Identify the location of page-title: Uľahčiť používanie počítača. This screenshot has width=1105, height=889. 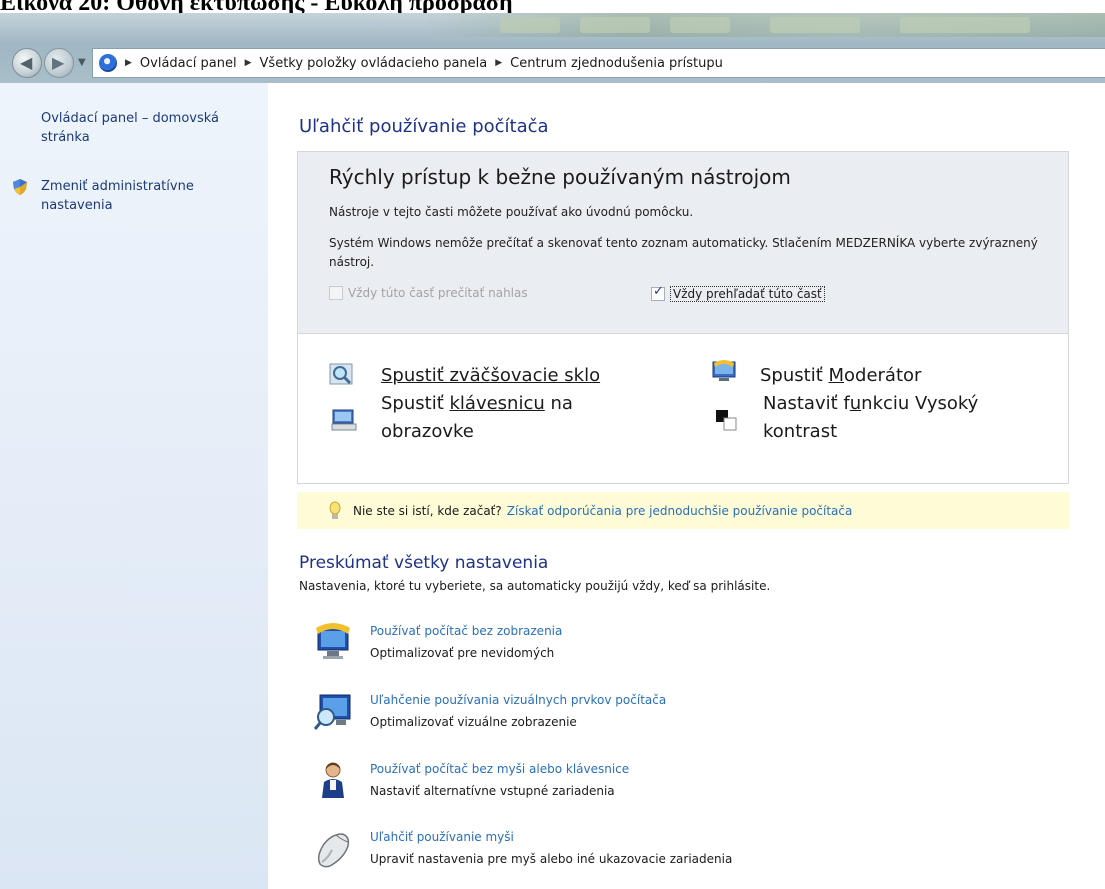
(424, 126).